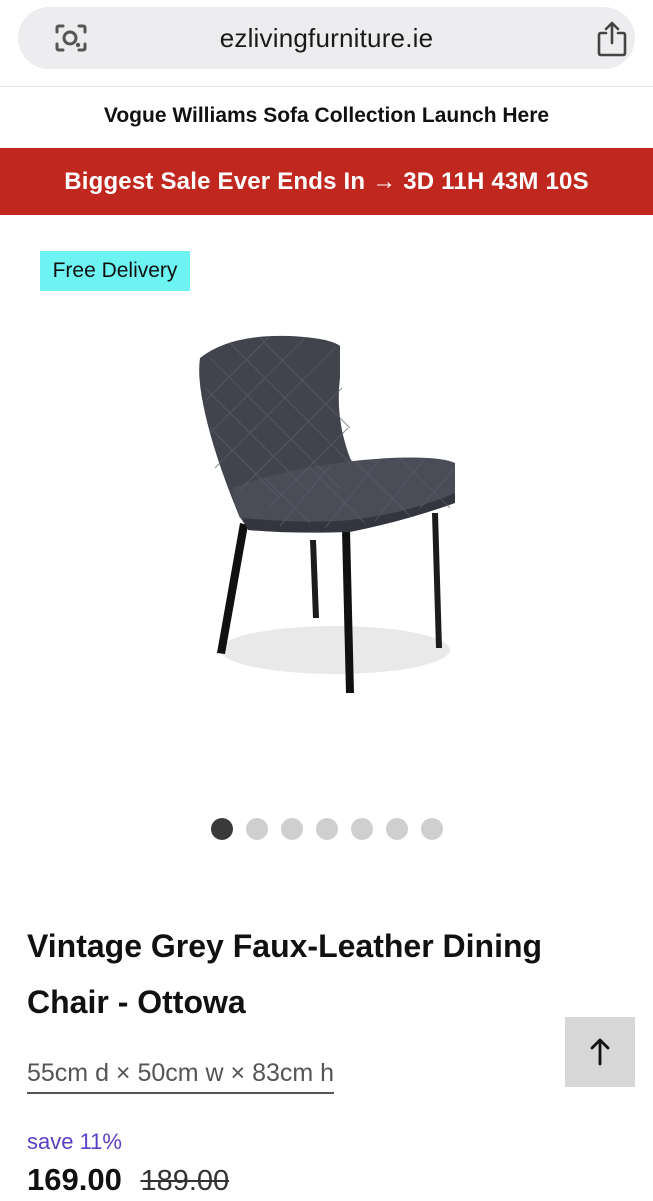 This screenshot has height=1201, width=653. I want to click on browser-toolbar: ezlivingfurniture.ie, so click(326, 43).